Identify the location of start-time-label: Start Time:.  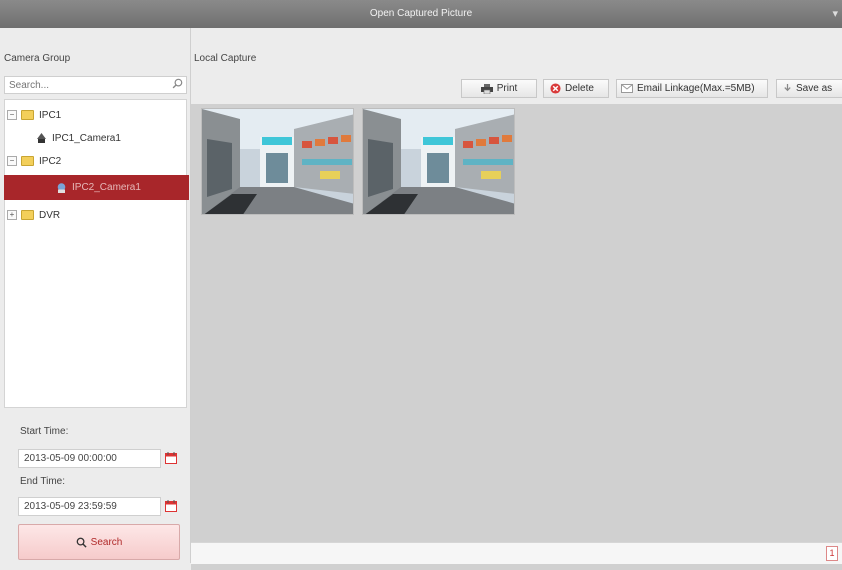
(44, 431).